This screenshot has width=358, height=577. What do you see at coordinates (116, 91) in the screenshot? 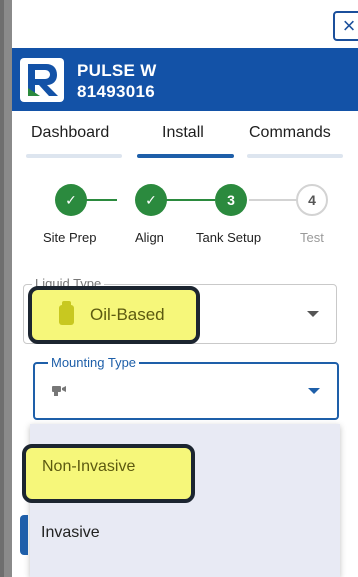
I see `device-id: 81493016` at bounding box center [116, 91].